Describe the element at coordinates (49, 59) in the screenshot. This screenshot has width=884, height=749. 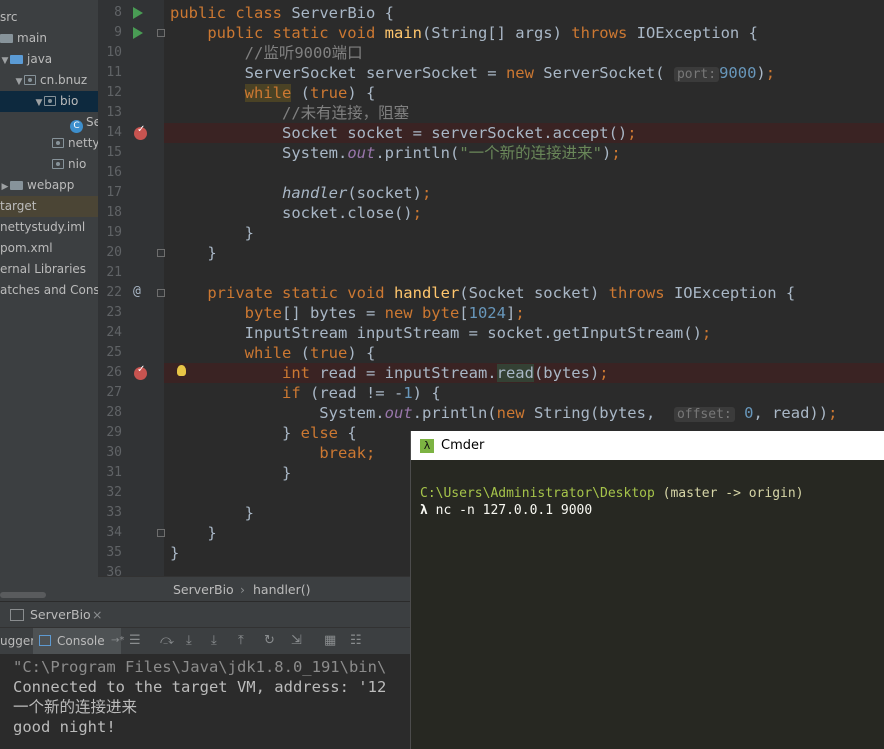
I see `tree-item-java: ▼ java` at that location.